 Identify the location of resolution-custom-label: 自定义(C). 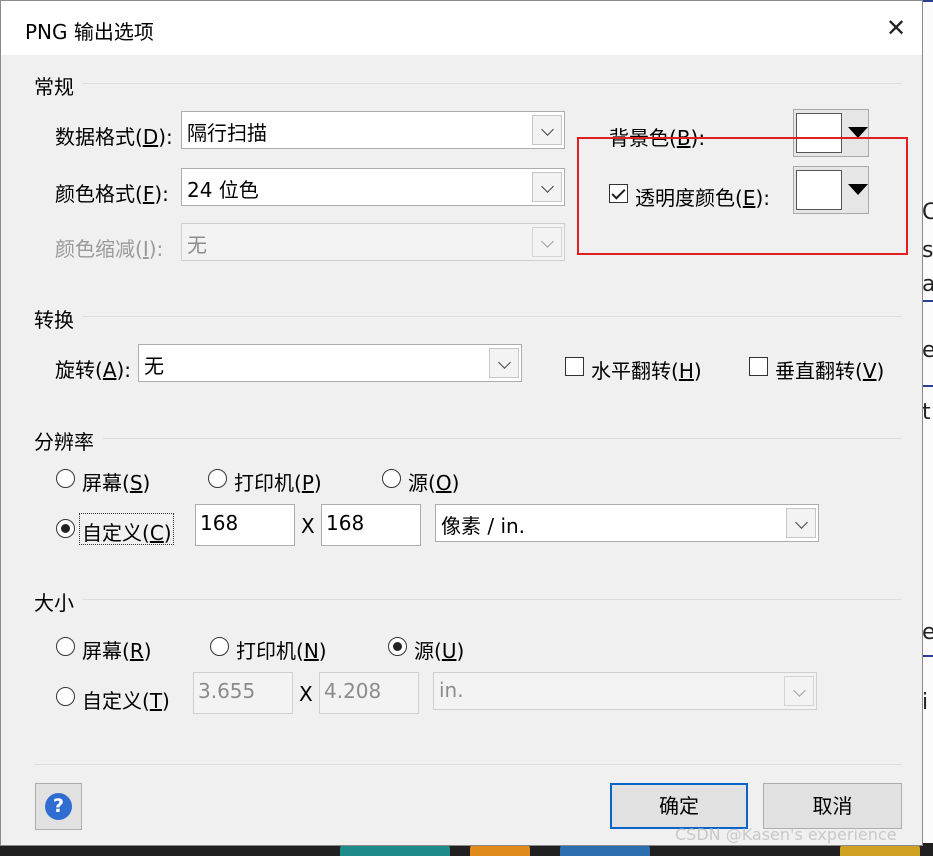
(127, 533).